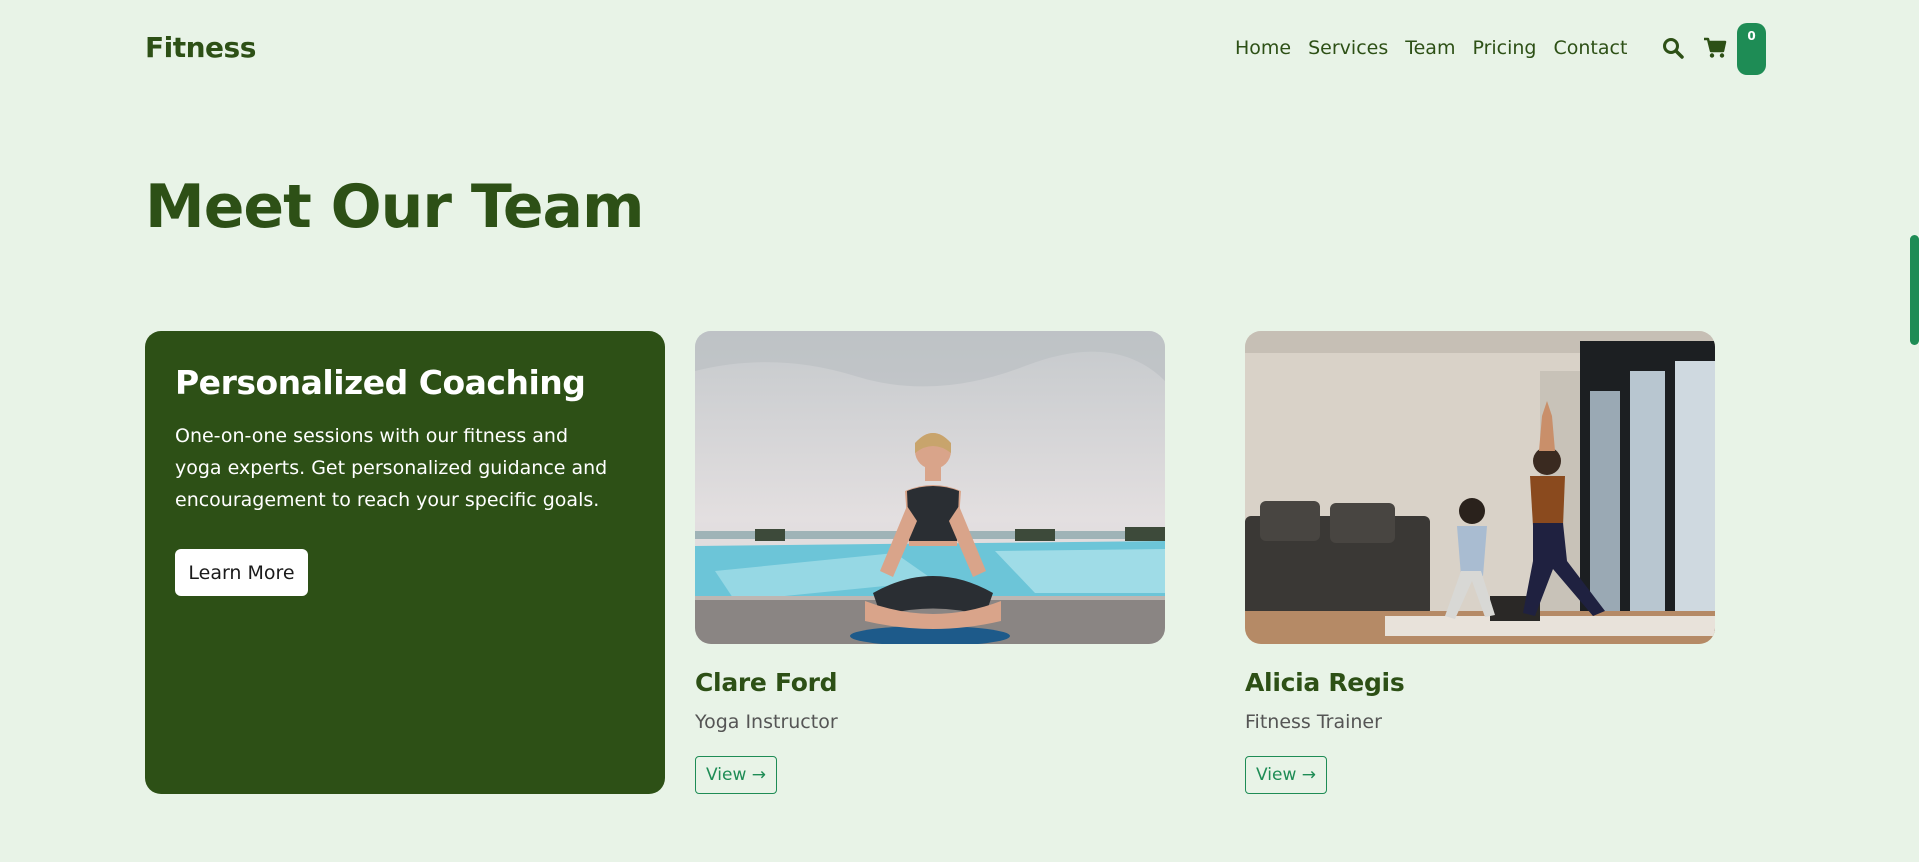 This screenshot has width=1919, height=862. What do you see at coordinates (766, 682) in the screenshot?
I see `team-member-name: Clare Ford` at bounding box center [766, 682].